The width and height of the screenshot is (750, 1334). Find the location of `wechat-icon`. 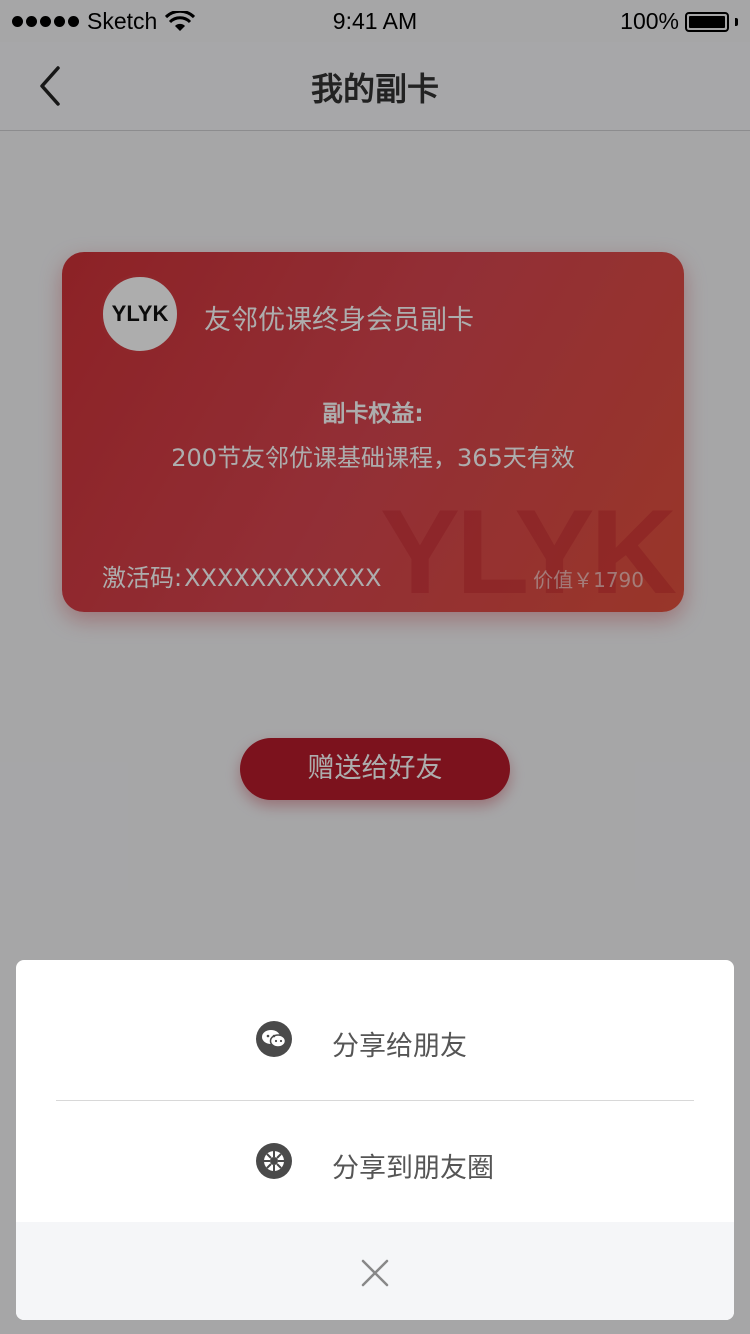

wechat-icon is located at coordinates (274, 1039).